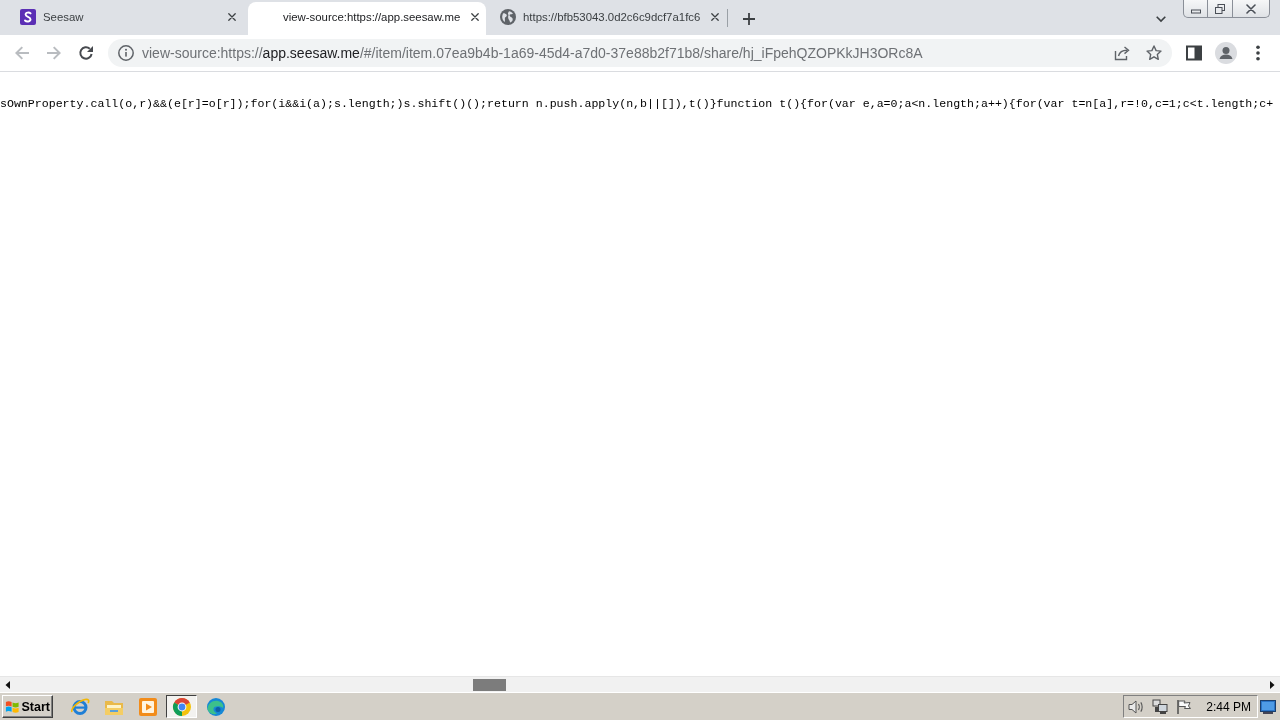 The image size is (1280, 720). I want to click on scroll-left-icon, so click(8, 684).